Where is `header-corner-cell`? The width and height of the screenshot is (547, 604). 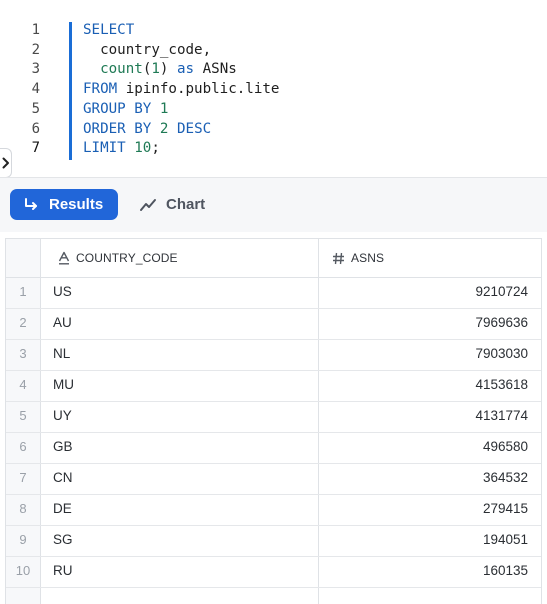
header-corner-cell is located at coordinates (23, 258).